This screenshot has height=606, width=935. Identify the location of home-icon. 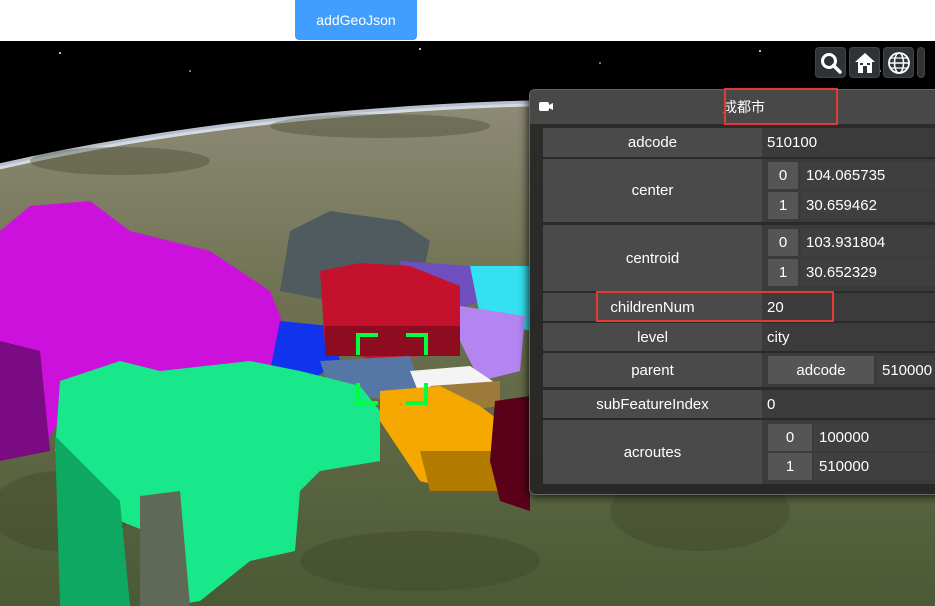
(864, 62).